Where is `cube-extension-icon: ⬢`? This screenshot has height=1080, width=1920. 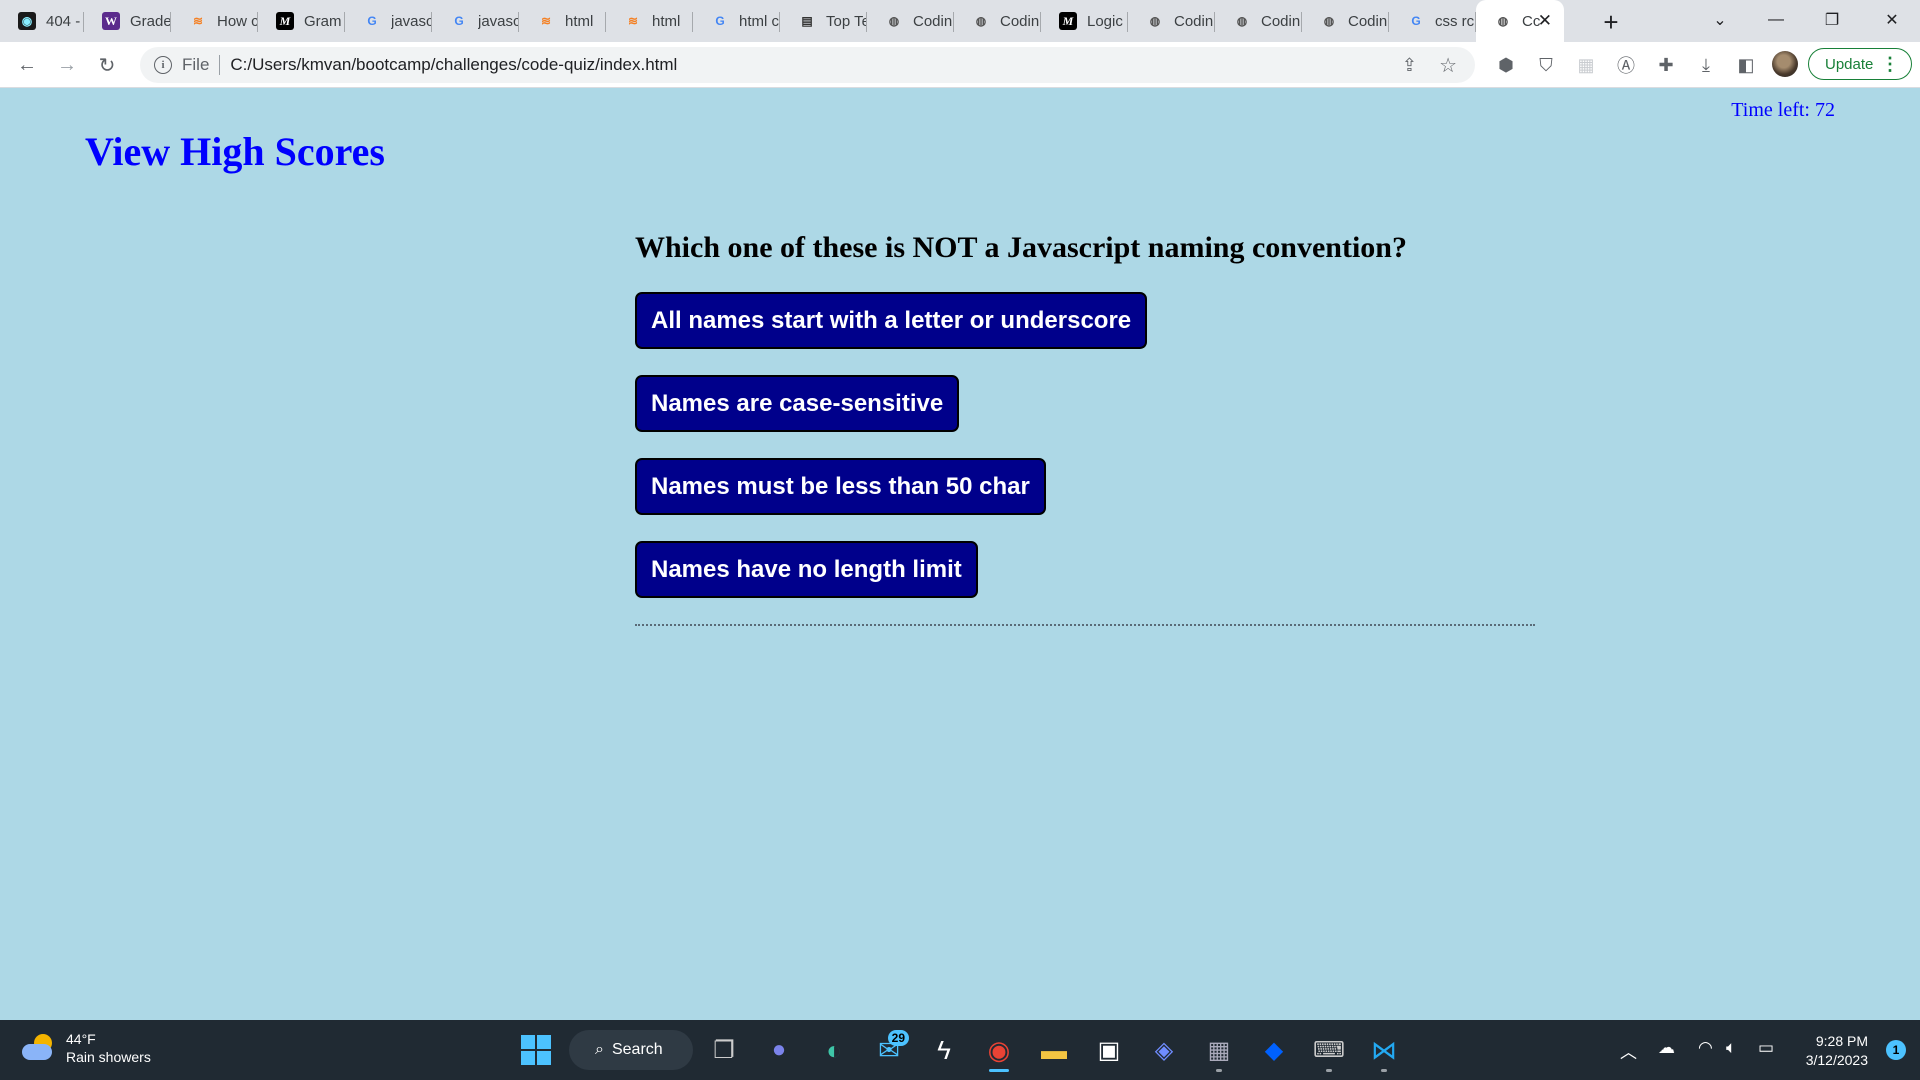 cube-extension-icon: ⬢ is located at coordinates (1506, 65).